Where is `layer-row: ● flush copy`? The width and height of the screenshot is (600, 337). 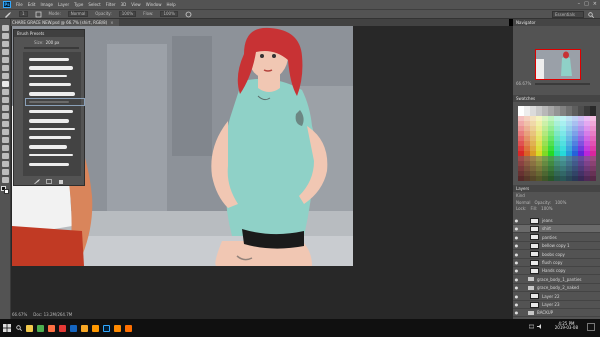
layer-row: ● flush copy is located at coordinates (556, 263).